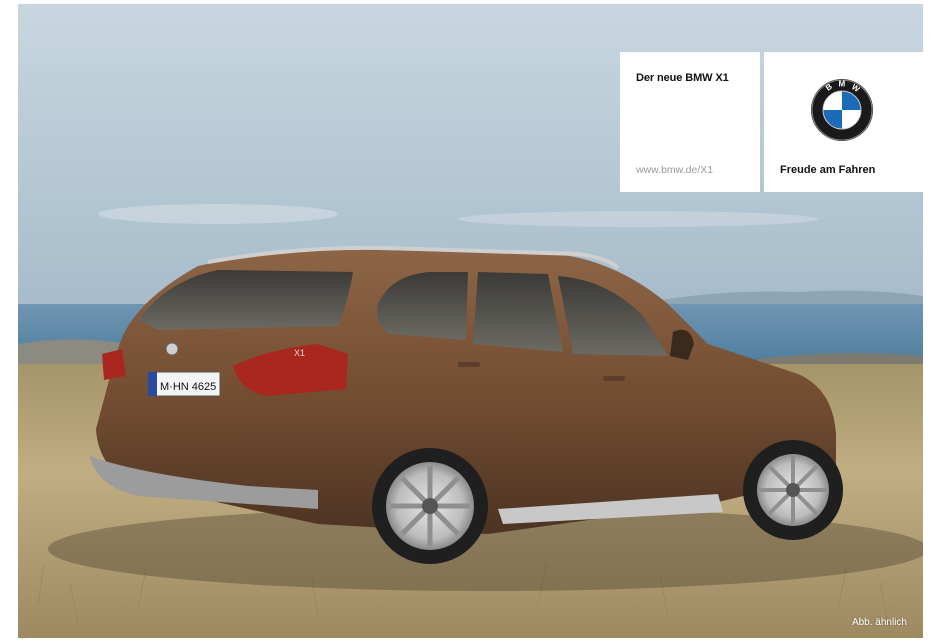  I want to click on logo-letter-m: M, so click(842, 84).